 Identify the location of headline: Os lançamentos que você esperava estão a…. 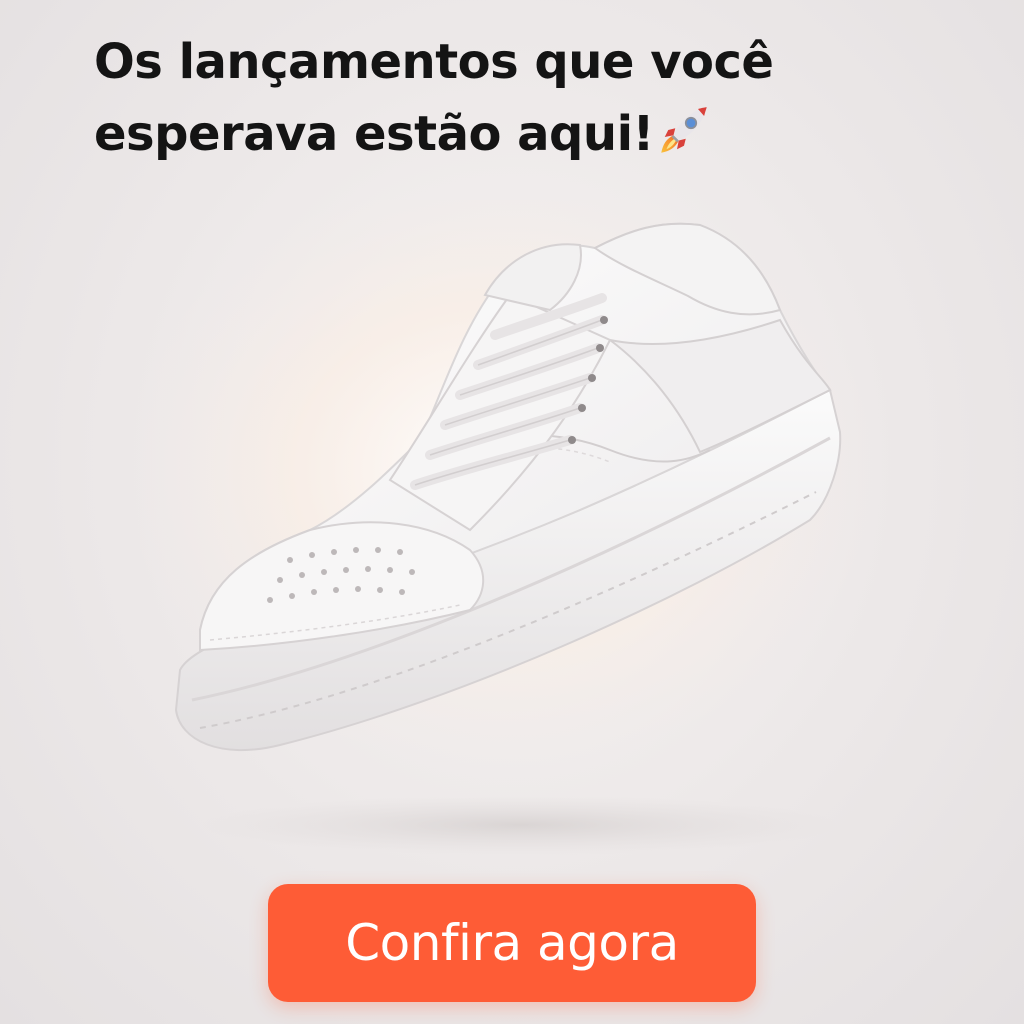
(504, 98).